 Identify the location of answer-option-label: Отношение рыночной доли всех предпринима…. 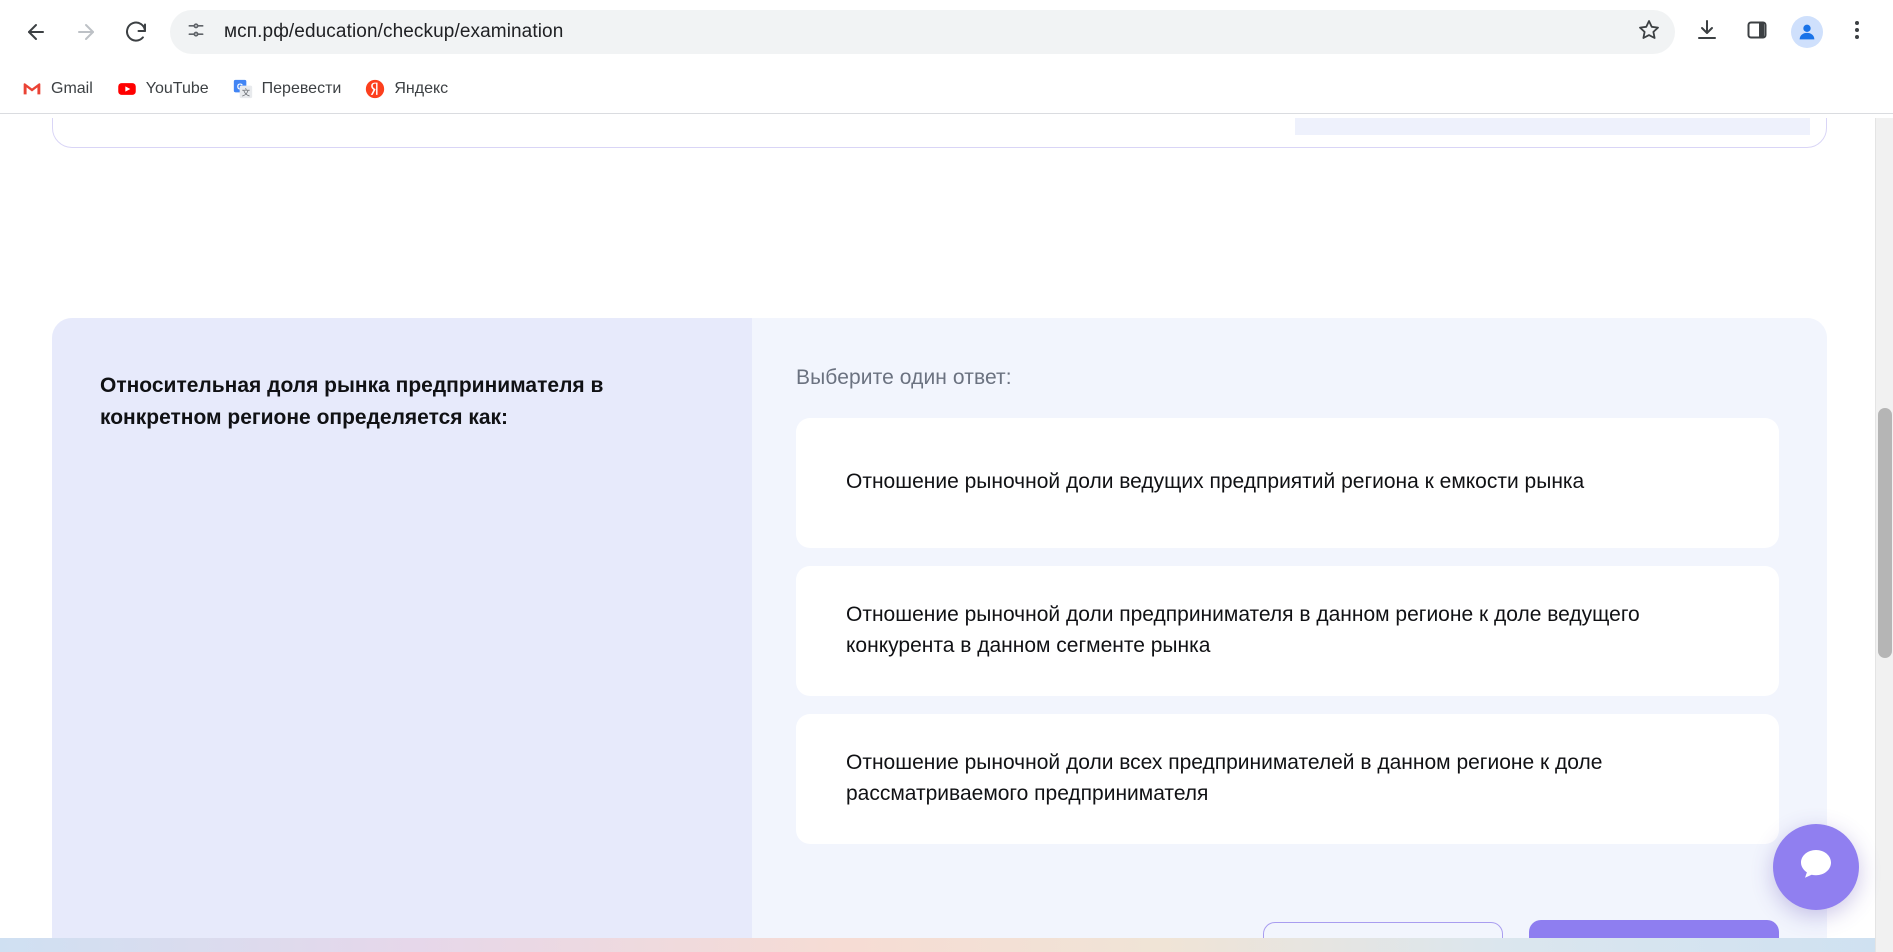
(1224, 777).